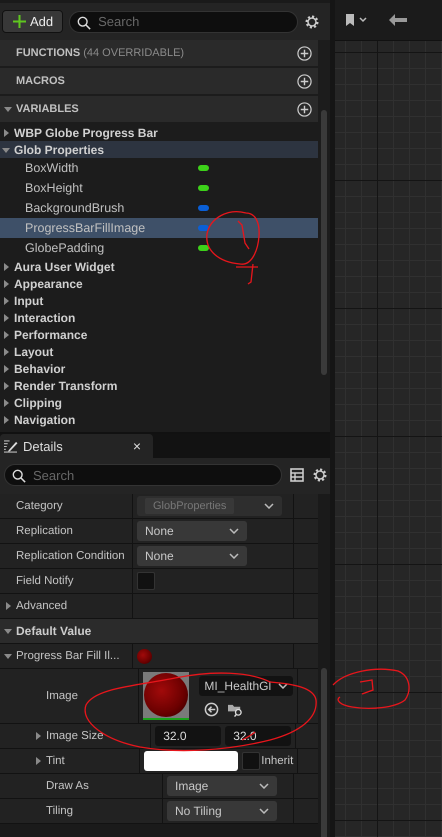  I want to click on back-arrow-icon, so click(398, 20).